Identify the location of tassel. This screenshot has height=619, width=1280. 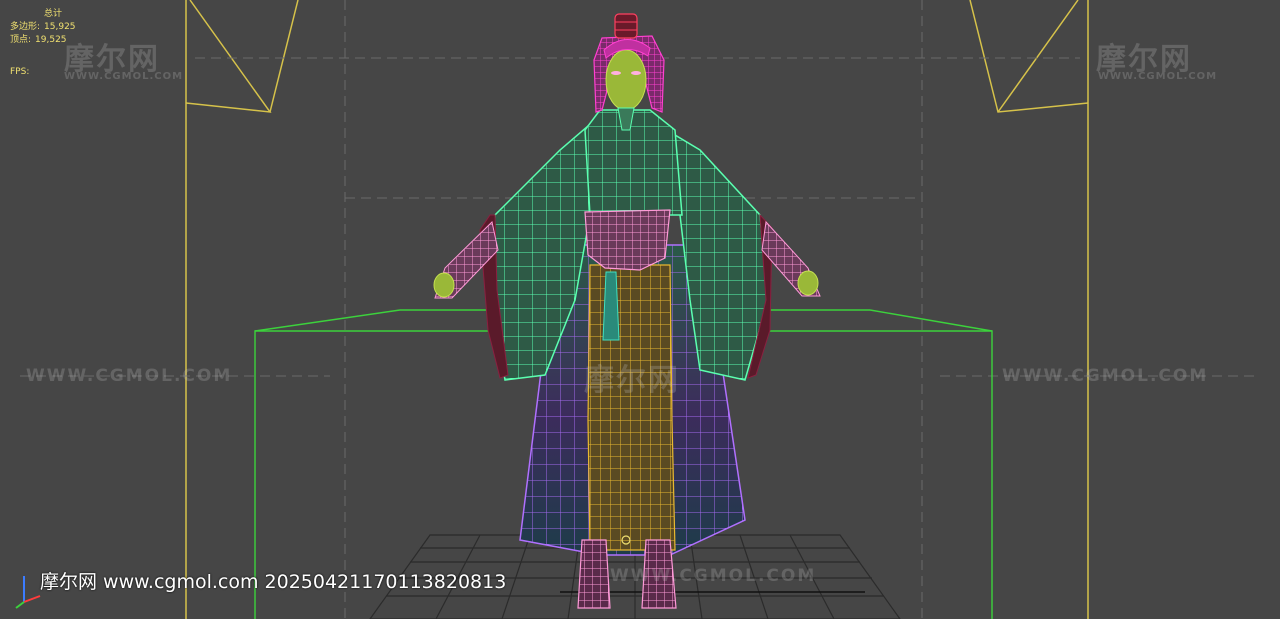
(611, 306).